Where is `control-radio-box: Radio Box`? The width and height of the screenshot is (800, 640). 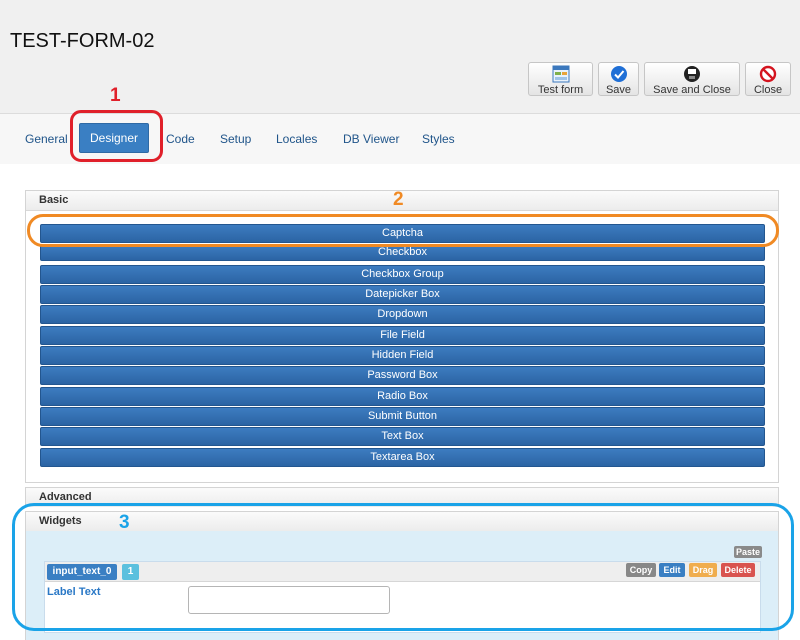 control-radio-box: Radio Box is located at coordinates (402, 396).